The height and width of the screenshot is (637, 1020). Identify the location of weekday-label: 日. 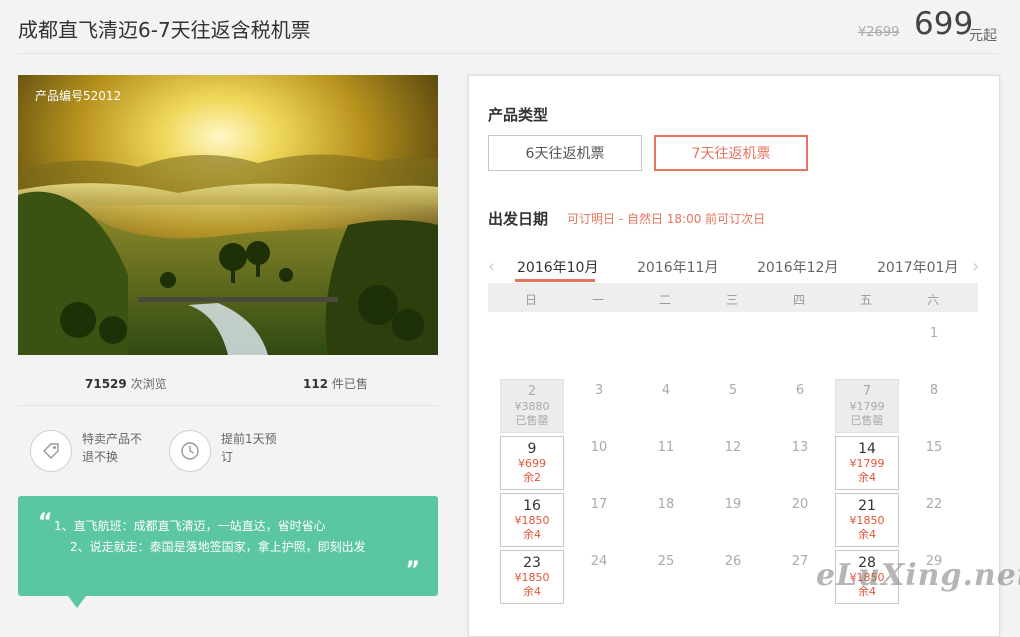
(530, 300).